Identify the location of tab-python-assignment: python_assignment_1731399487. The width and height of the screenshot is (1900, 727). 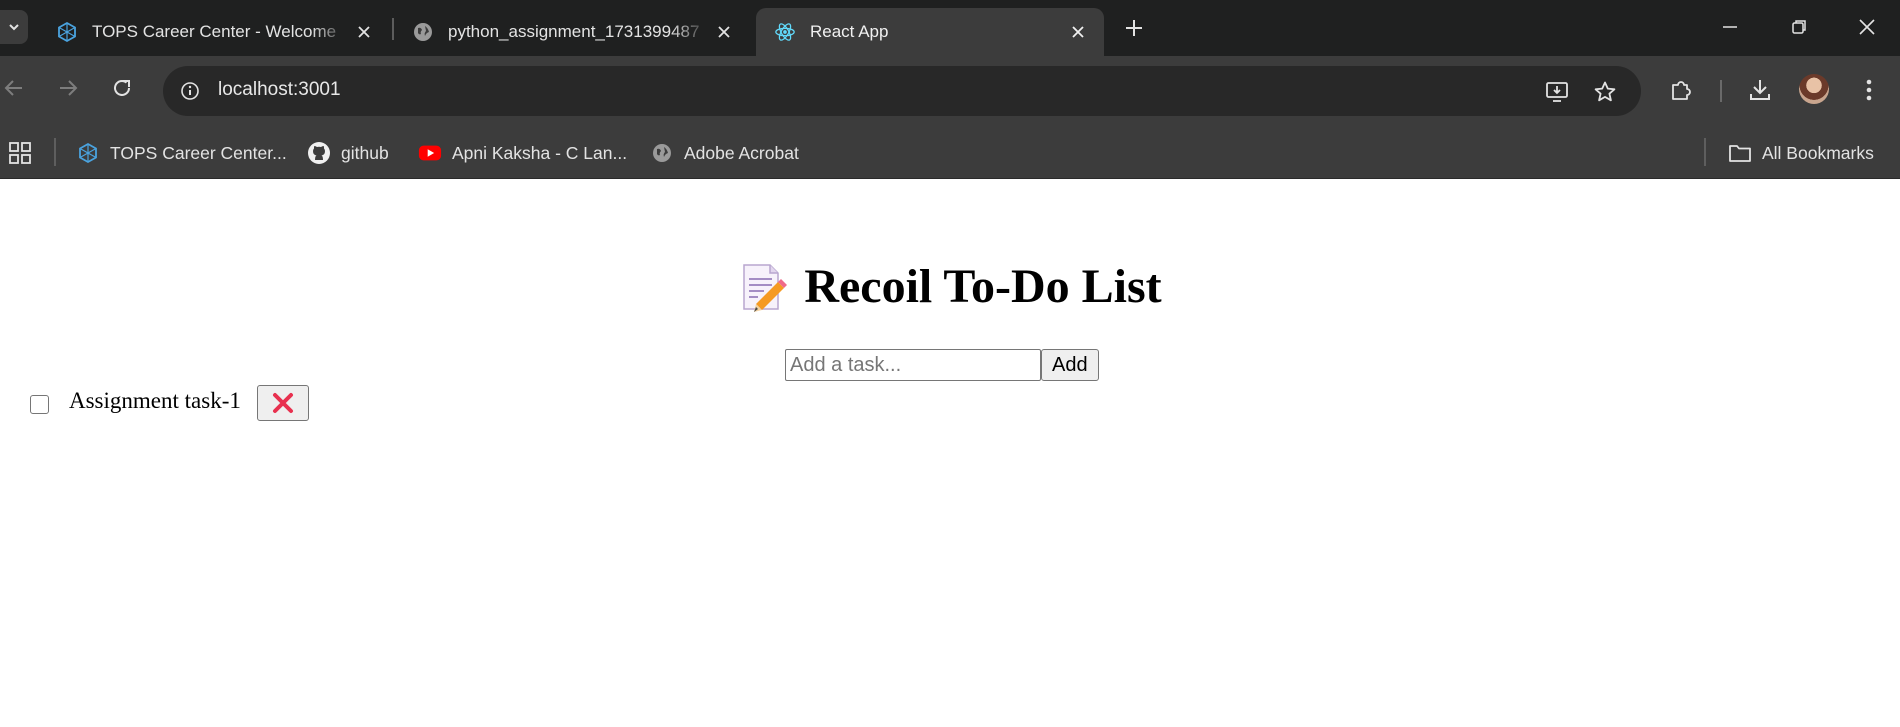
(572, 32).